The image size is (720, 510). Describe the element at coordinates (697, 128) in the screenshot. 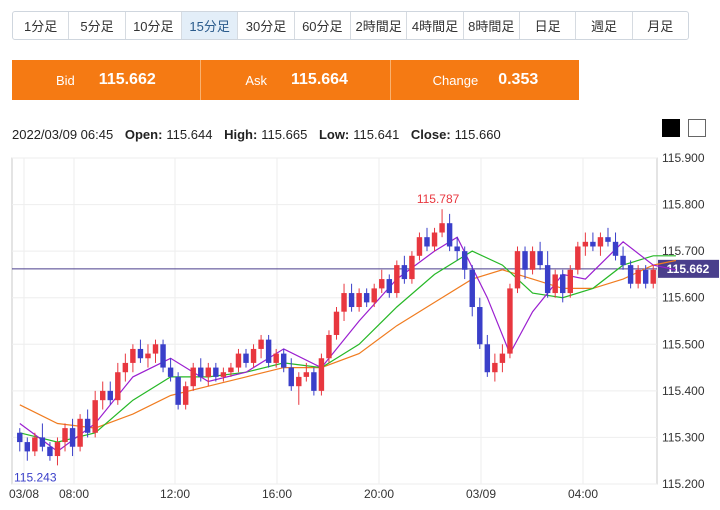

I see `light-theme-button` at that location.